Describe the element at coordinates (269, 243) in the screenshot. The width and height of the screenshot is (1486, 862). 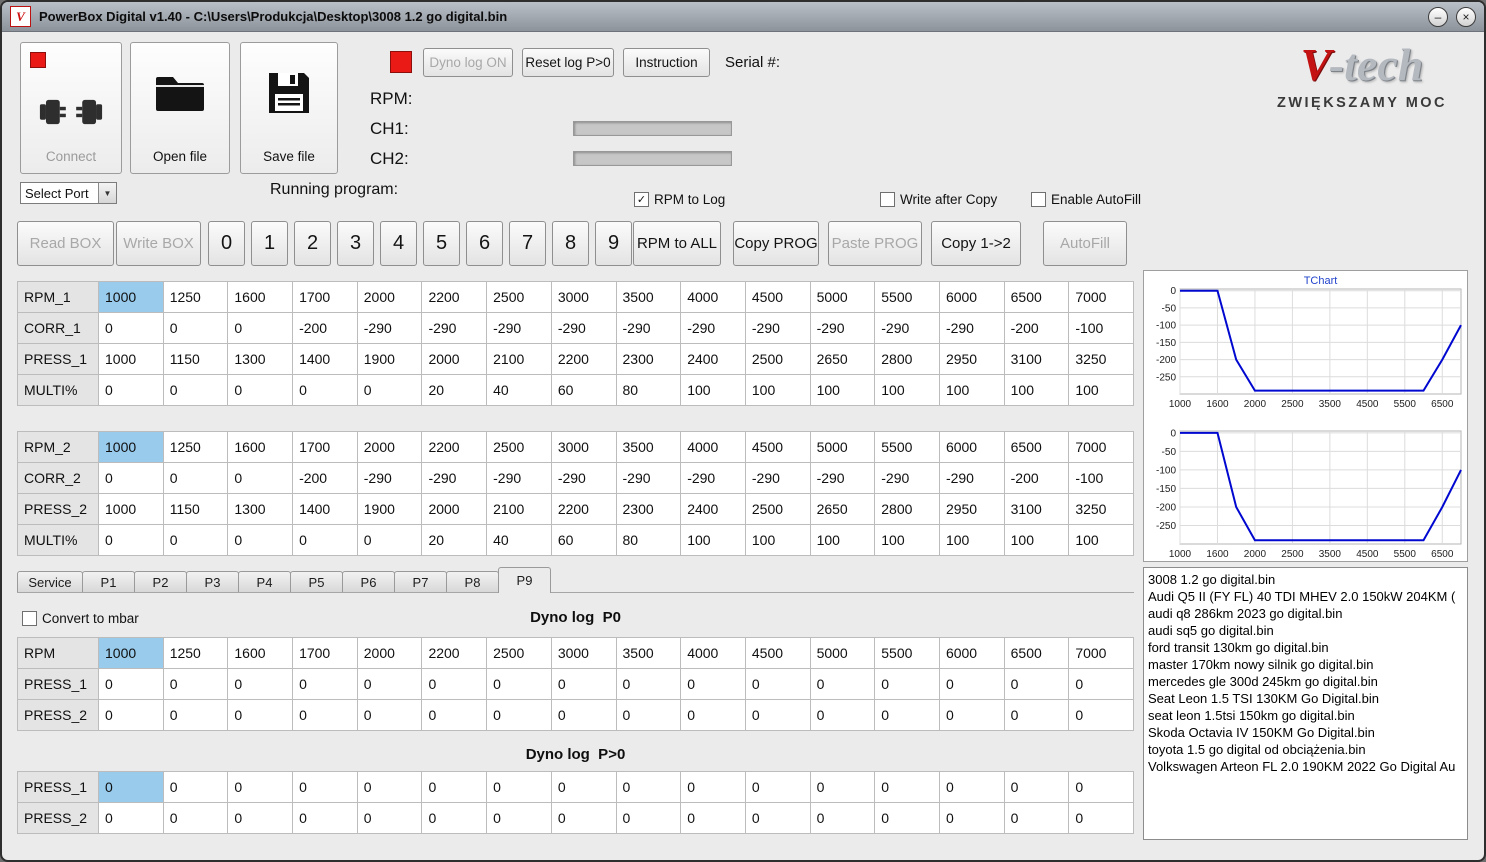
I see `digit-button-1: 1` at that location.